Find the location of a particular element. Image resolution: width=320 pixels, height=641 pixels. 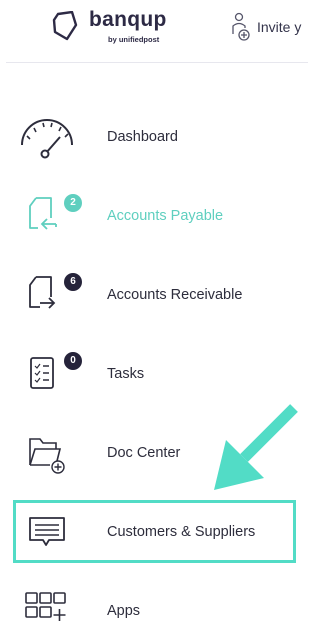

gauge-icon is located at coordinates (47, 139).